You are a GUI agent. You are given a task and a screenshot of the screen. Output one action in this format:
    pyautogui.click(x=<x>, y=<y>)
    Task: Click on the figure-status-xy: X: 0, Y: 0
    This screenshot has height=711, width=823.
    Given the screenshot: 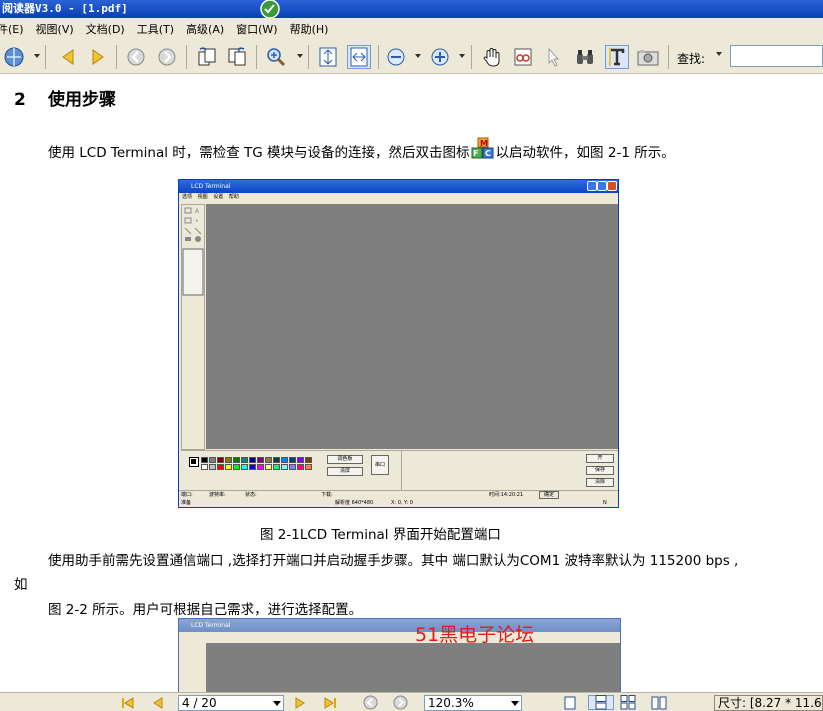 What is the action you would take?
    pyautogui.click(x=402, y=503)
    